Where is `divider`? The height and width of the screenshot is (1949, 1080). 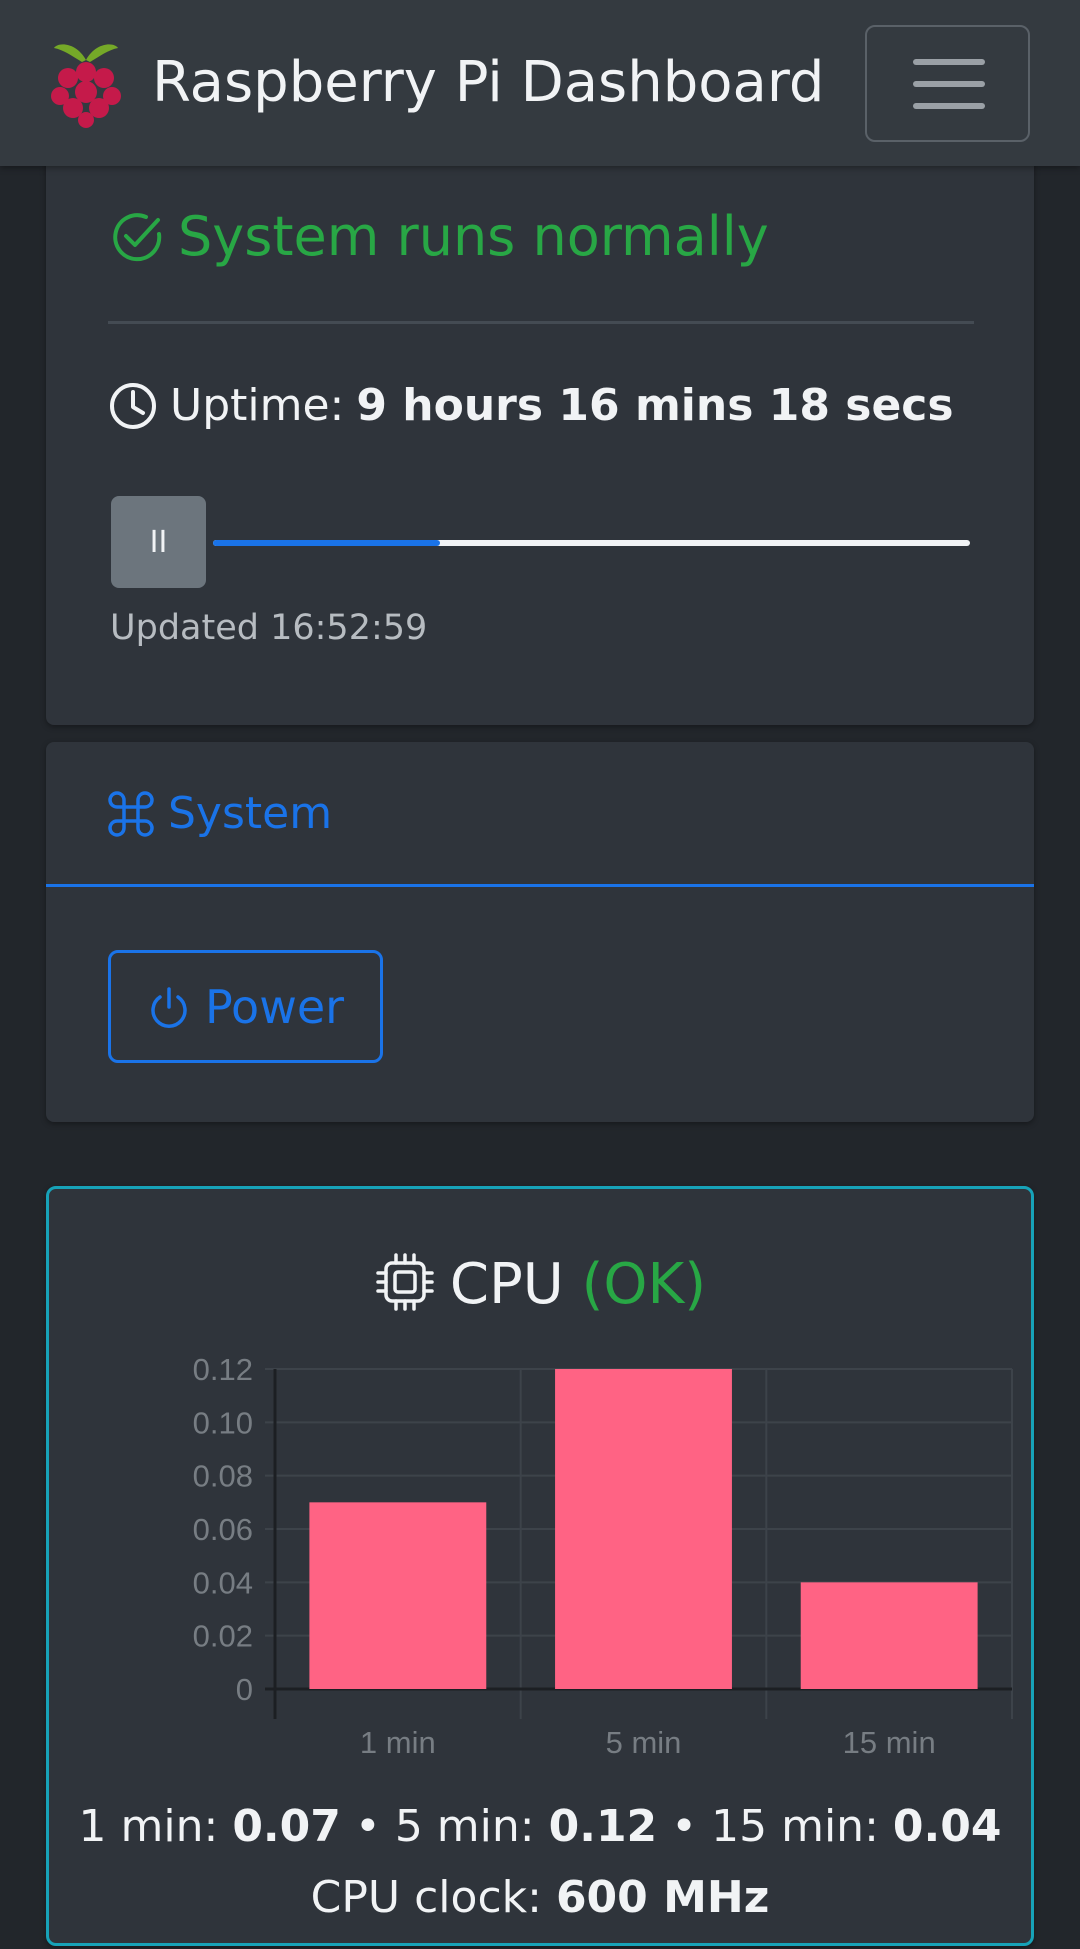
divider is located at coordinates (541, 322).